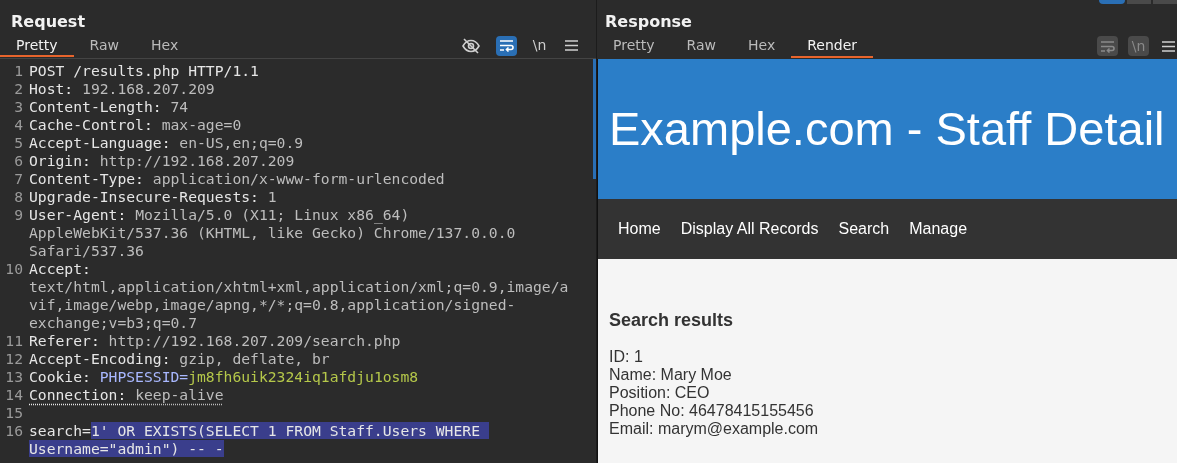 The image size is (1177, 463). What do you see at coordinates (273, 233) in the screenshot?
I see `code-line: User-Agent: Mozilla/5.0 (X11; Linux x86_64) AppleWebKit/537.36 (KHTML, like Gecko) Chrome/137.0.0.0 Safari/537.36` at bounding box center [273, 233].